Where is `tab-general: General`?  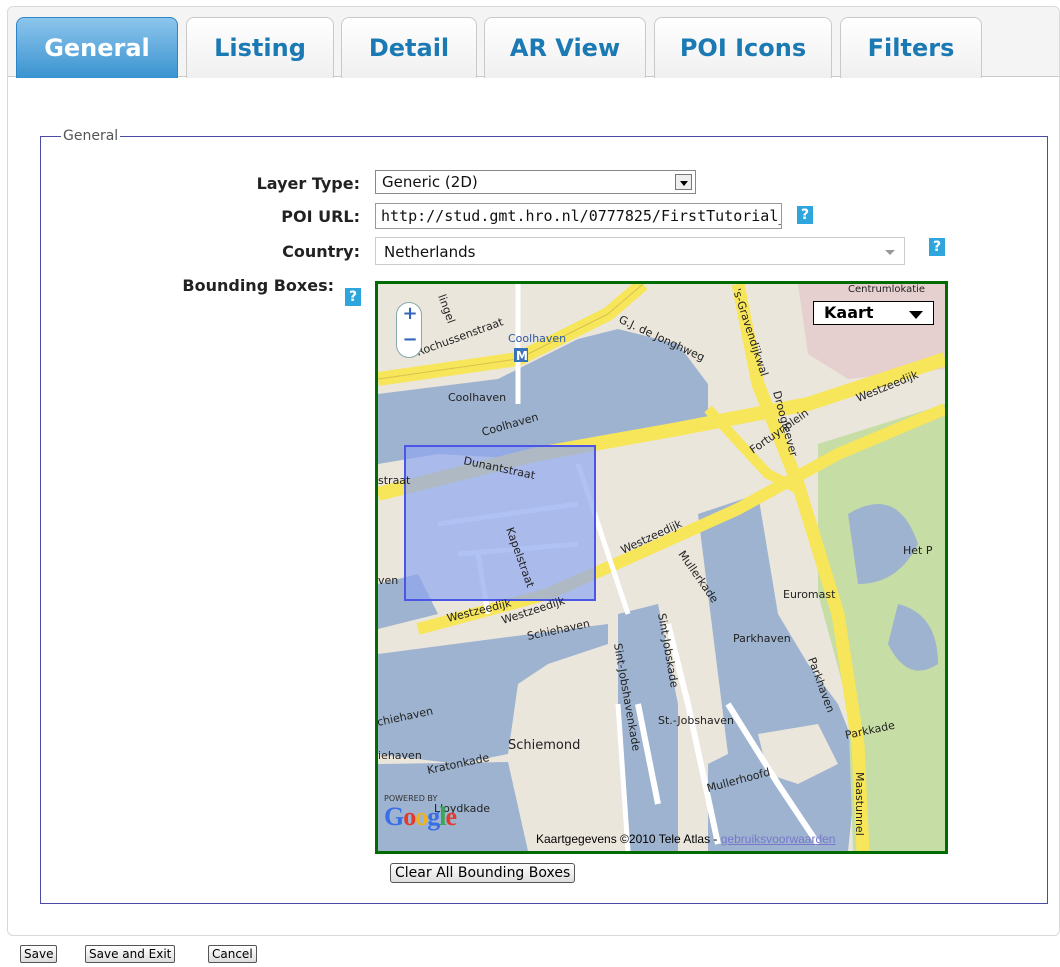
tab-general: General is located at coordinates (97, 47).